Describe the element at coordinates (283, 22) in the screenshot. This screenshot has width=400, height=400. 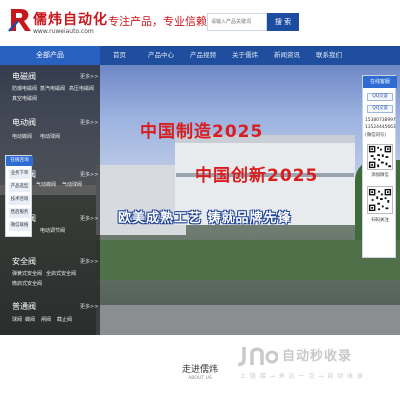
I see `search-button: 搜 索` at that location.